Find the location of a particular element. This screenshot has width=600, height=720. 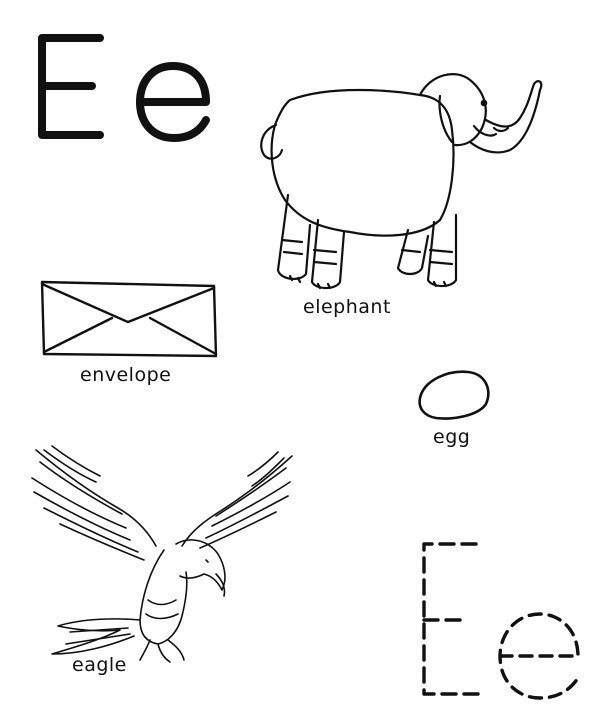

uppercase-e-letter is located at coordinates (71, 86).